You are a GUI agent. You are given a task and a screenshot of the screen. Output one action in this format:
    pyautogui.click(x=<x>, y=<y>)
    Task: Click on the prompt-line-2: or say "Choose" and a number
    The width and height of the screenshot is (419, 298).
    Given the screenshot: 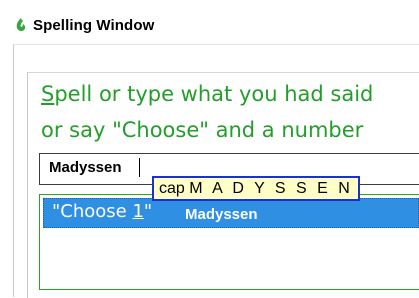 What is the action you would take?
    pyautogui.click(x=202, y=130)
    